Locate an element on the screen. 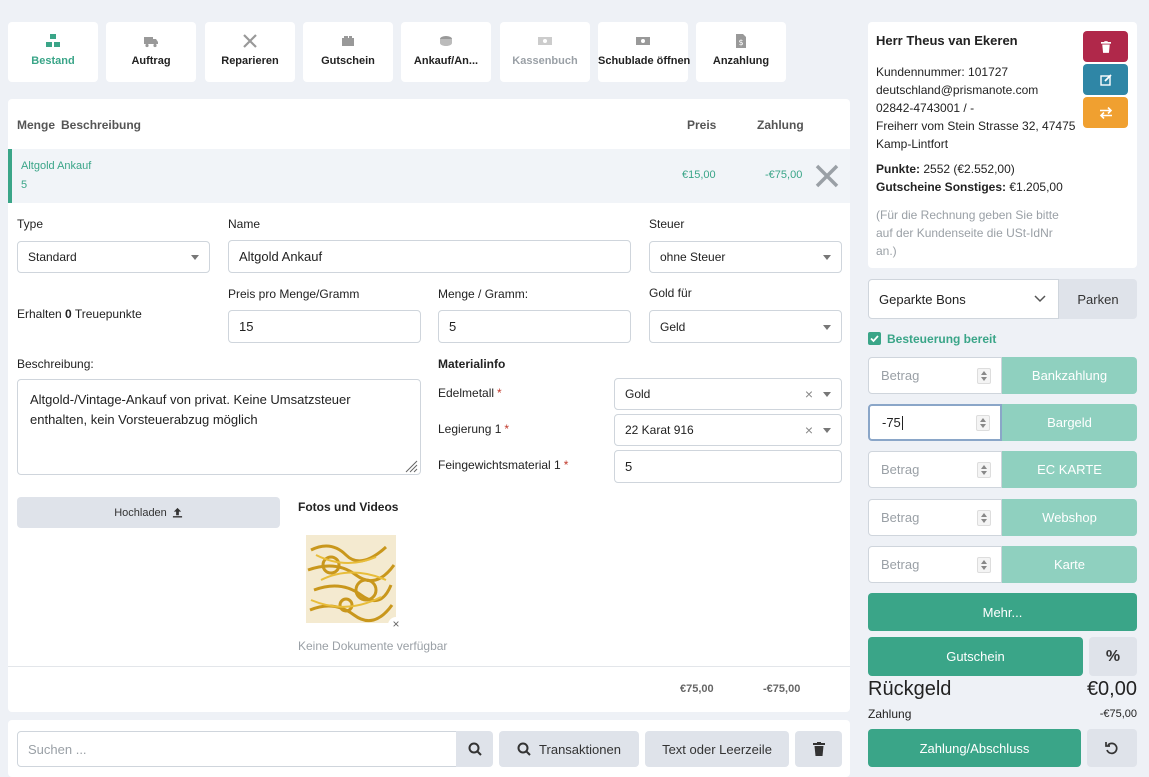  amount-input-webshop: Betrag is located at coordinates (935, 517).